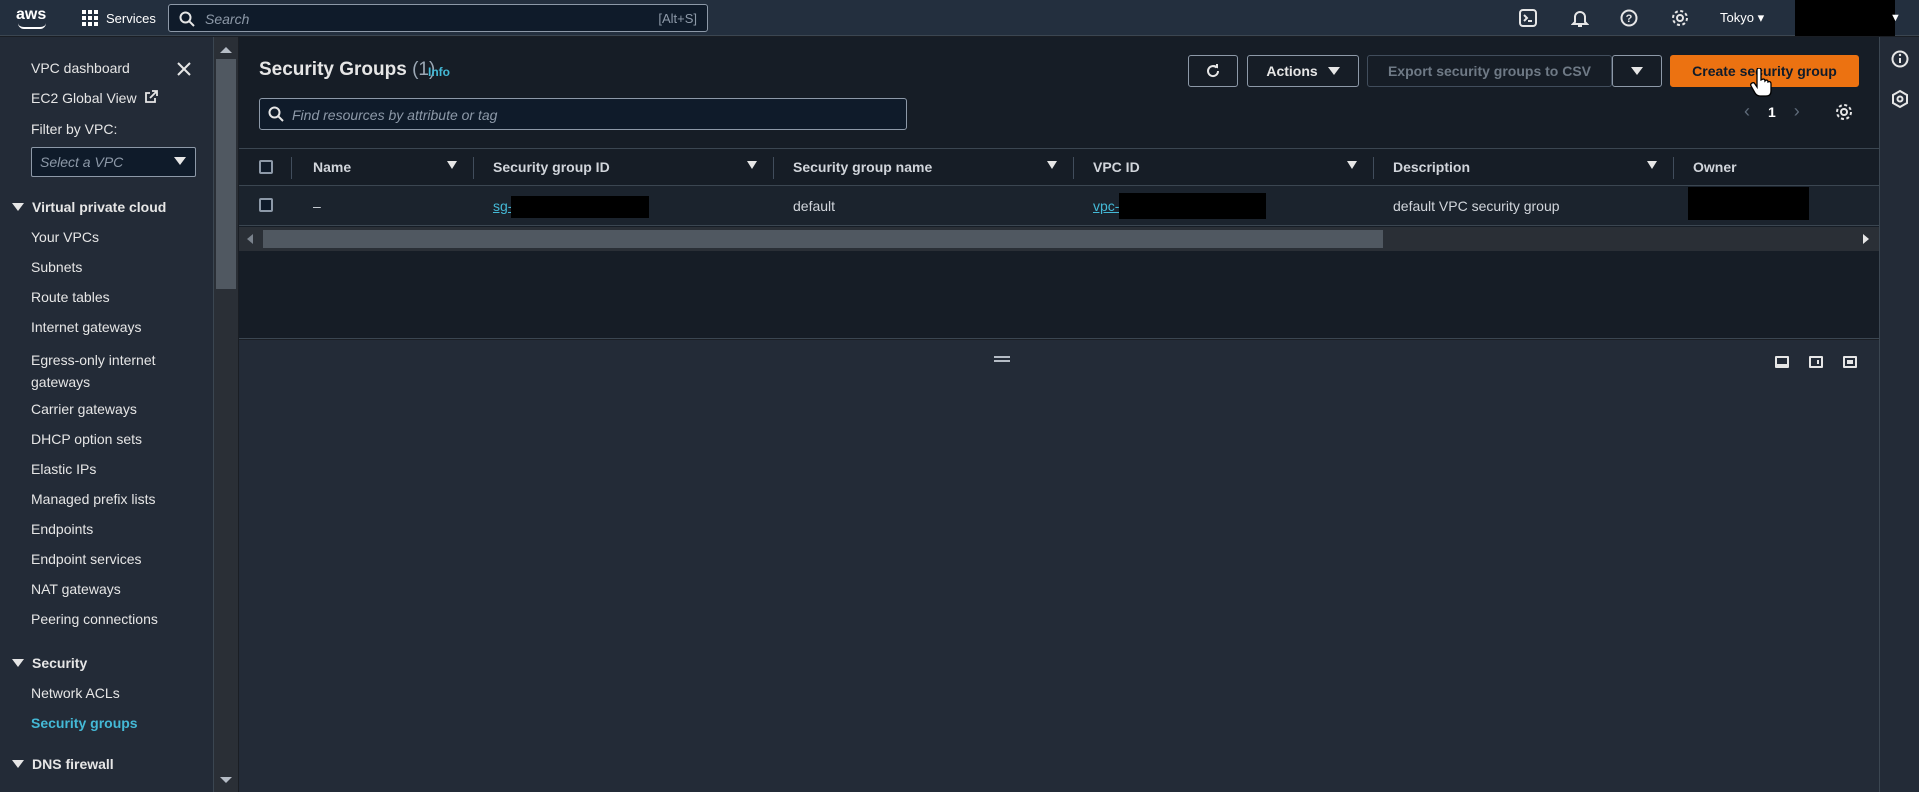  Describe the element at coordinates (93, 499) in the screenshot. I see `sidebar-item-managed-prefix-lists: Managed prefix lists` at that location.